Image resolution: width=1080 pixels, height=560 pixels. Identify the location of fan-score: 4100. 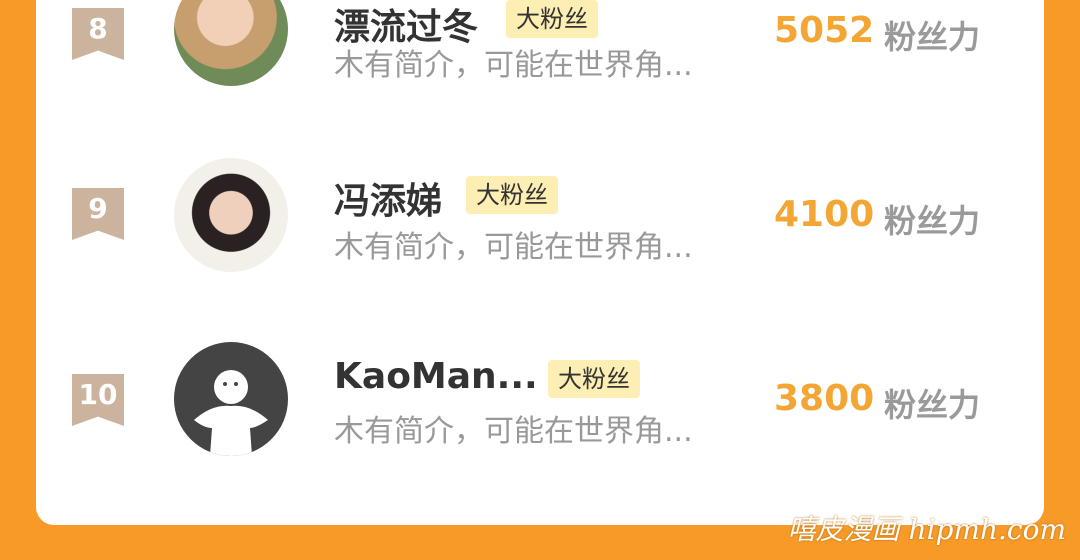
(824, 214).